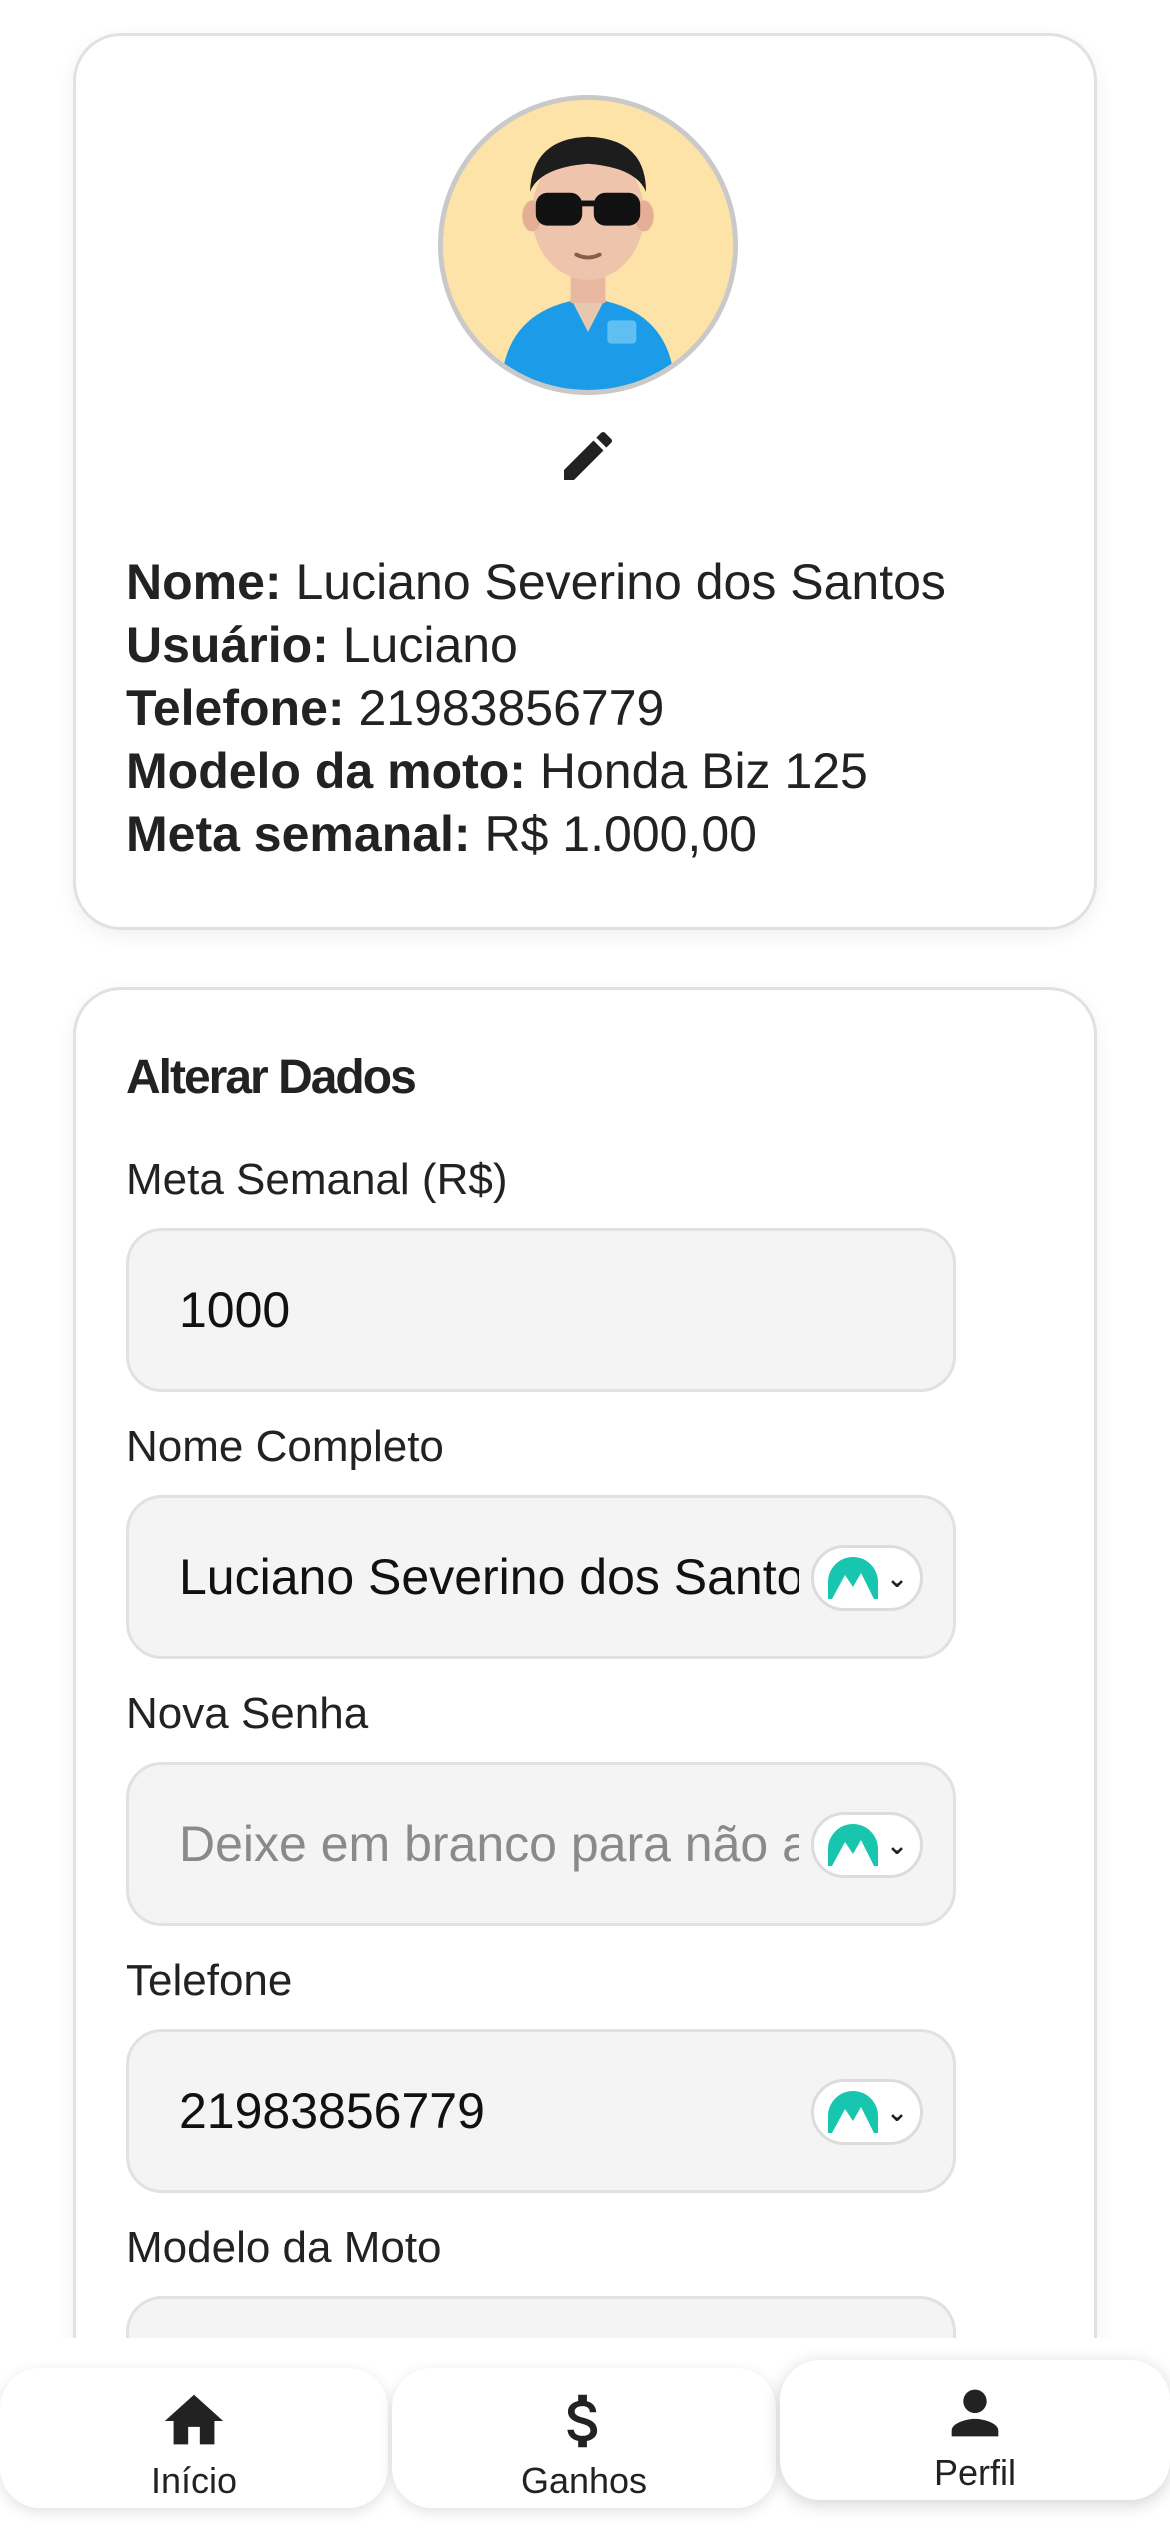 This screenshot has width=1170, height=2532. What do you see at coordinates (284, 2247) in the screenshot?
I see `moto-label: Modelo da Moto` at bounding box center [284, 2247].